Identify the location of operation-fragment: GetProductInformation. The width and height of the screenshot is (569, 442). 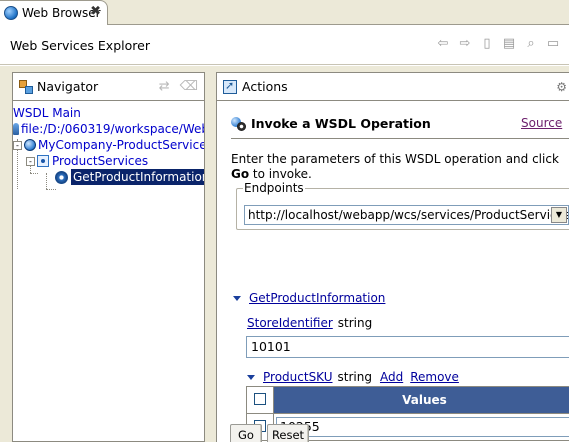
(309, 298).